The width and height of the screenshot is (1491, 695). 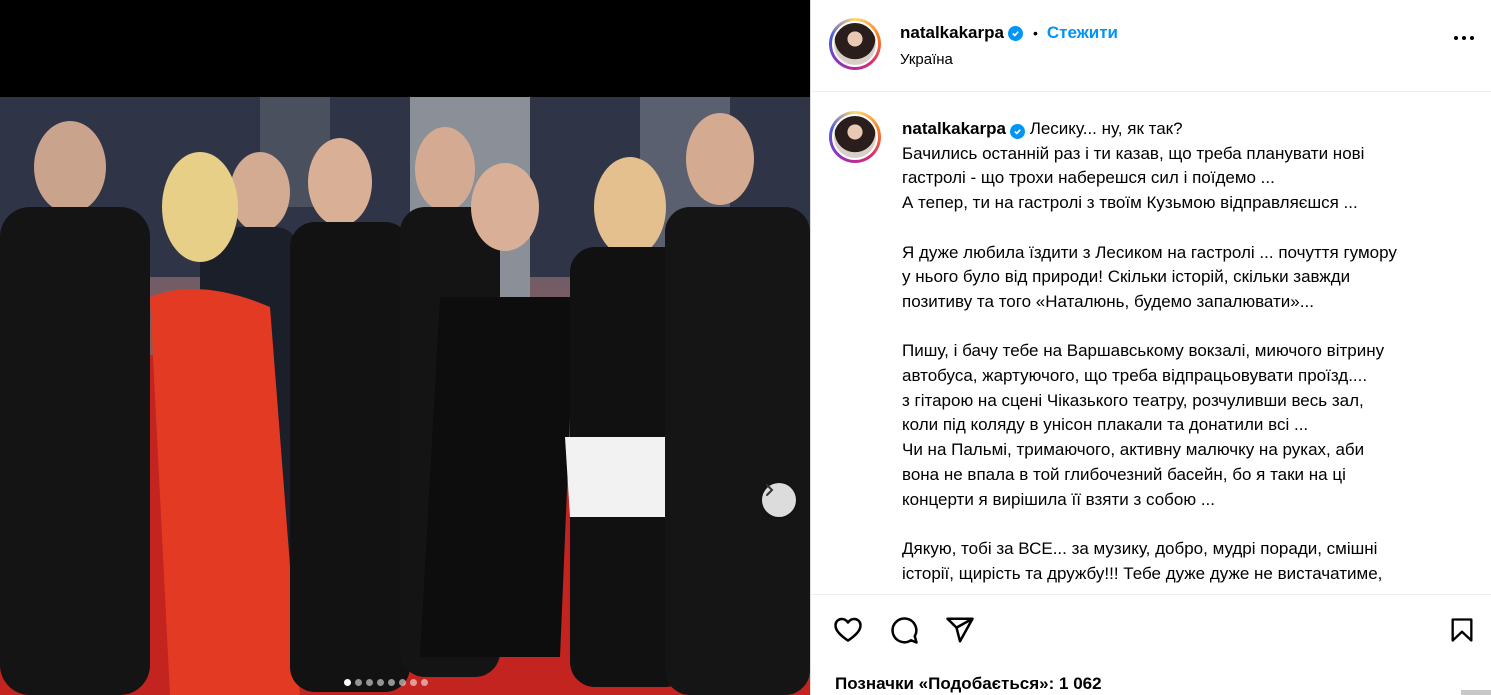 What do you see at coordinates (1082, 33) in the screenshot?
I see `follow-button: Стежити` at bounding box center [1082, 33].